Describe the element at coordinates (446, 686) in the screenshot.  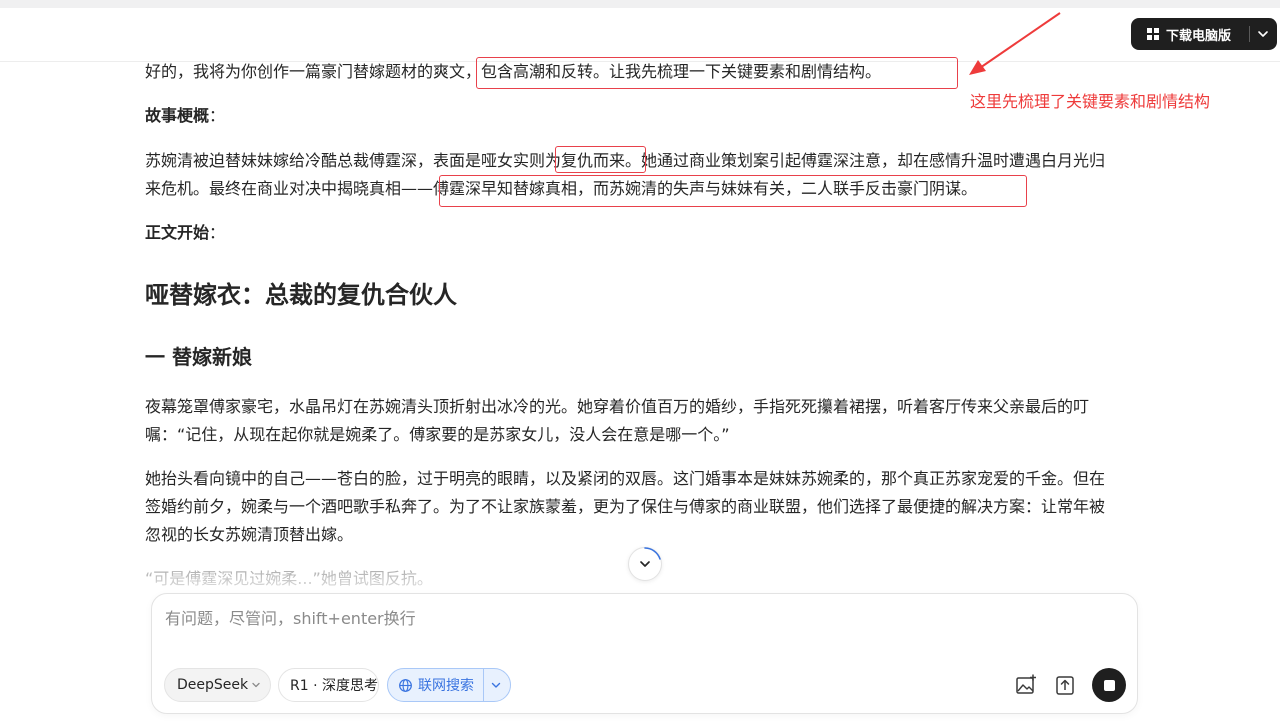
I see `search-label: 联网搜索` at that location.